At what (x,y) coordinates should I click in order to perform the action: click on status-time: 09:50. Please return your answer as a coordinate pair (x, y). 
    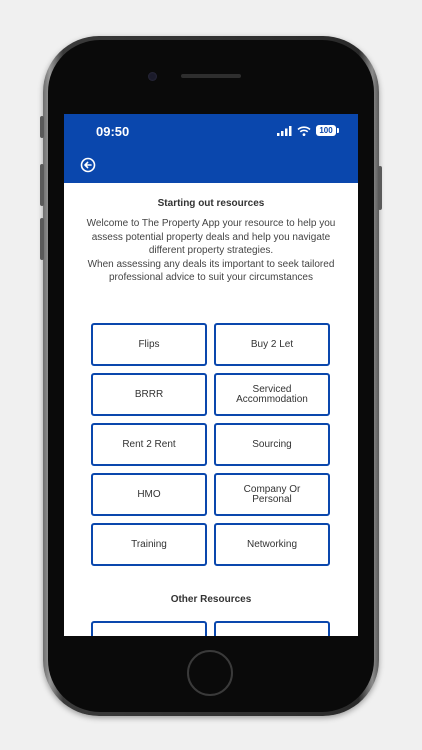
    Looking at the image, I should click on (113, 131).